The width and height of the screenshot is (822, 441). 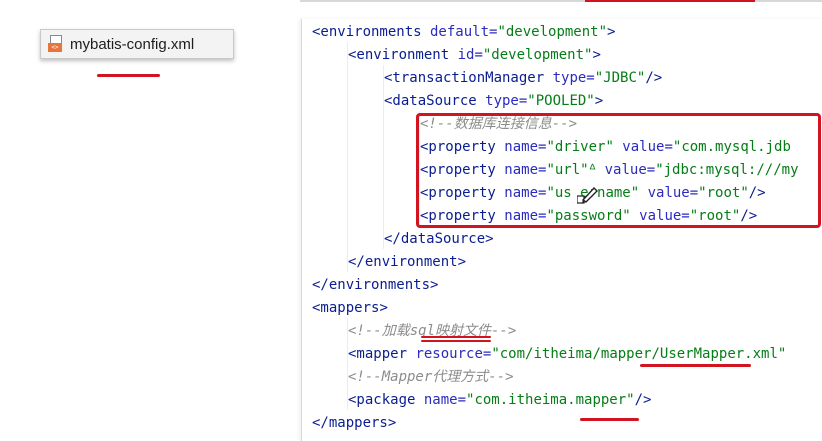 What do you see at coordinates (618, 170) in the screenshot?
I see `datasource-highlight-box` at bounding box center [618, 170].